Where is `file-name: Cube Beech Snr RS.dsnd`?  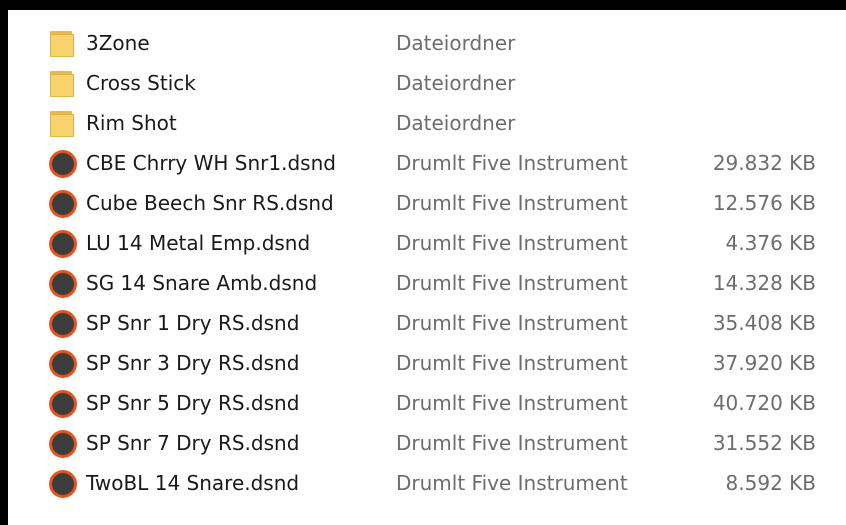 file-name: Cube Beech Snr RS.dsnd is located at coordinates (210, 203).